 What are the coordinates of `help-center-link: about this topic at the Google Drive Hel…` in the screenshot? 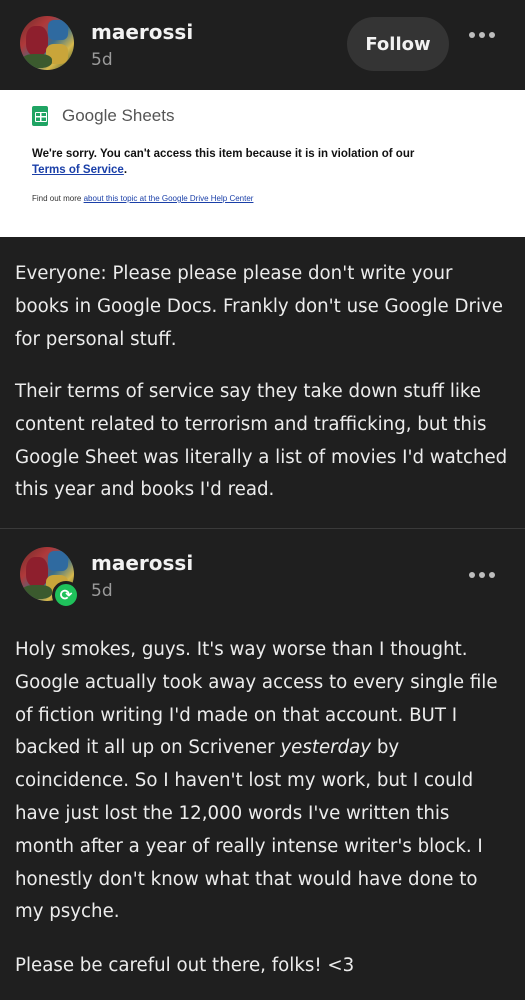 It's located at (168, 198).